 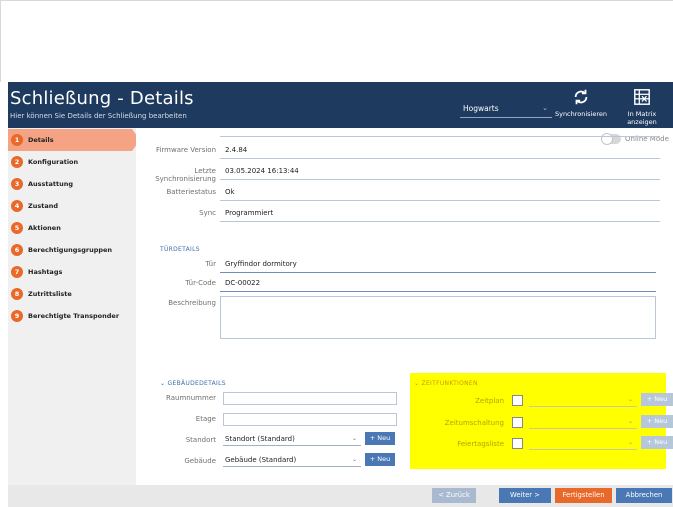 I want to click on sync-status-label: Sync, so click(x=207, y=213).